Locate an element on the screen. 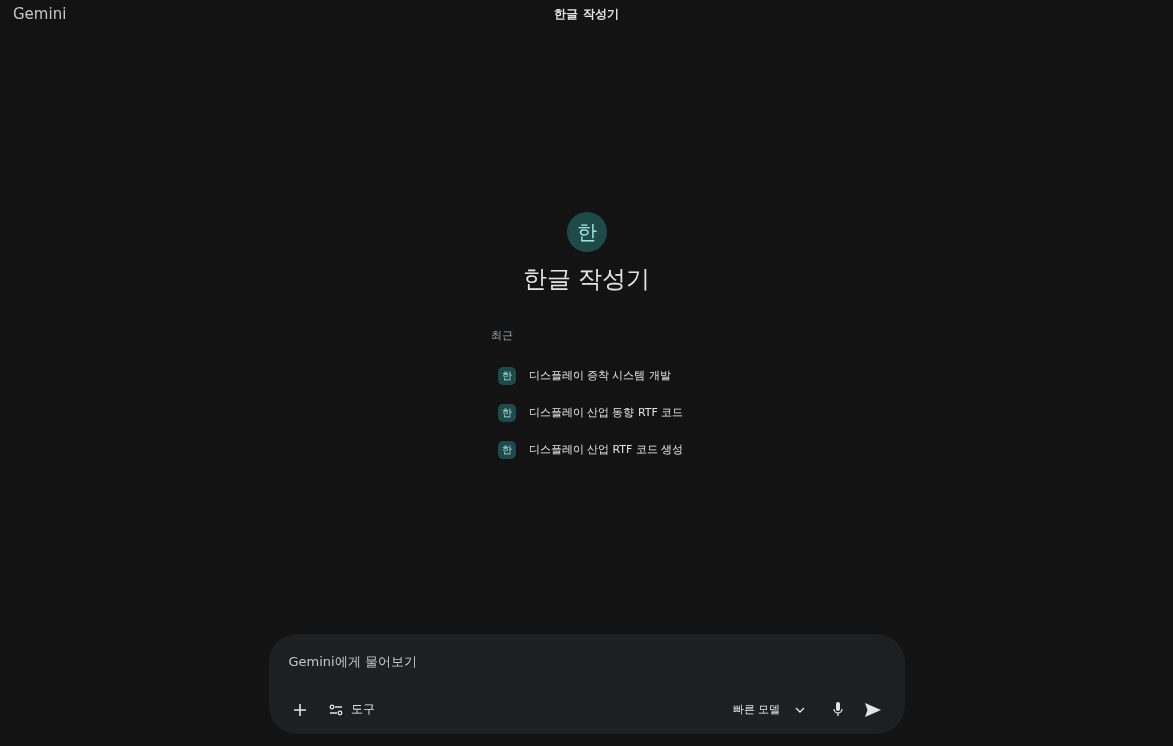 This screenshot has height=746, width=1173. brand-name: Gemini is located at coordinates (284, 14).